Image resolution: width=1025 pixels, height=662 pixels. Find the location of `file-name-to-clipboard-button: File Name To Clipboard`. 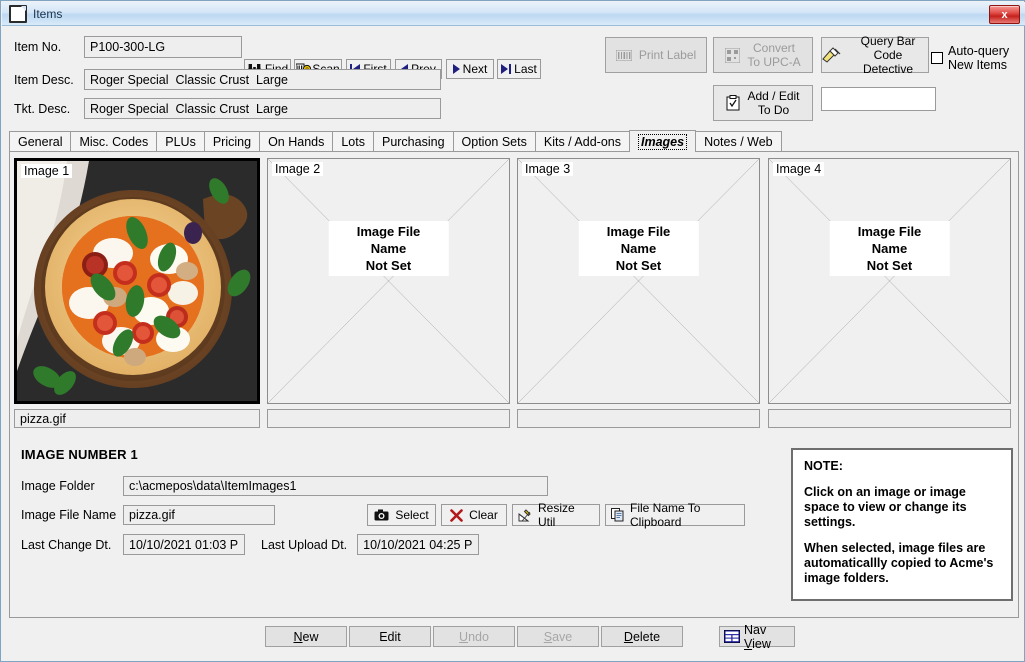

file-name-to-clipboard-button: File Name To Clipboard is located at coordinates (675, 515).